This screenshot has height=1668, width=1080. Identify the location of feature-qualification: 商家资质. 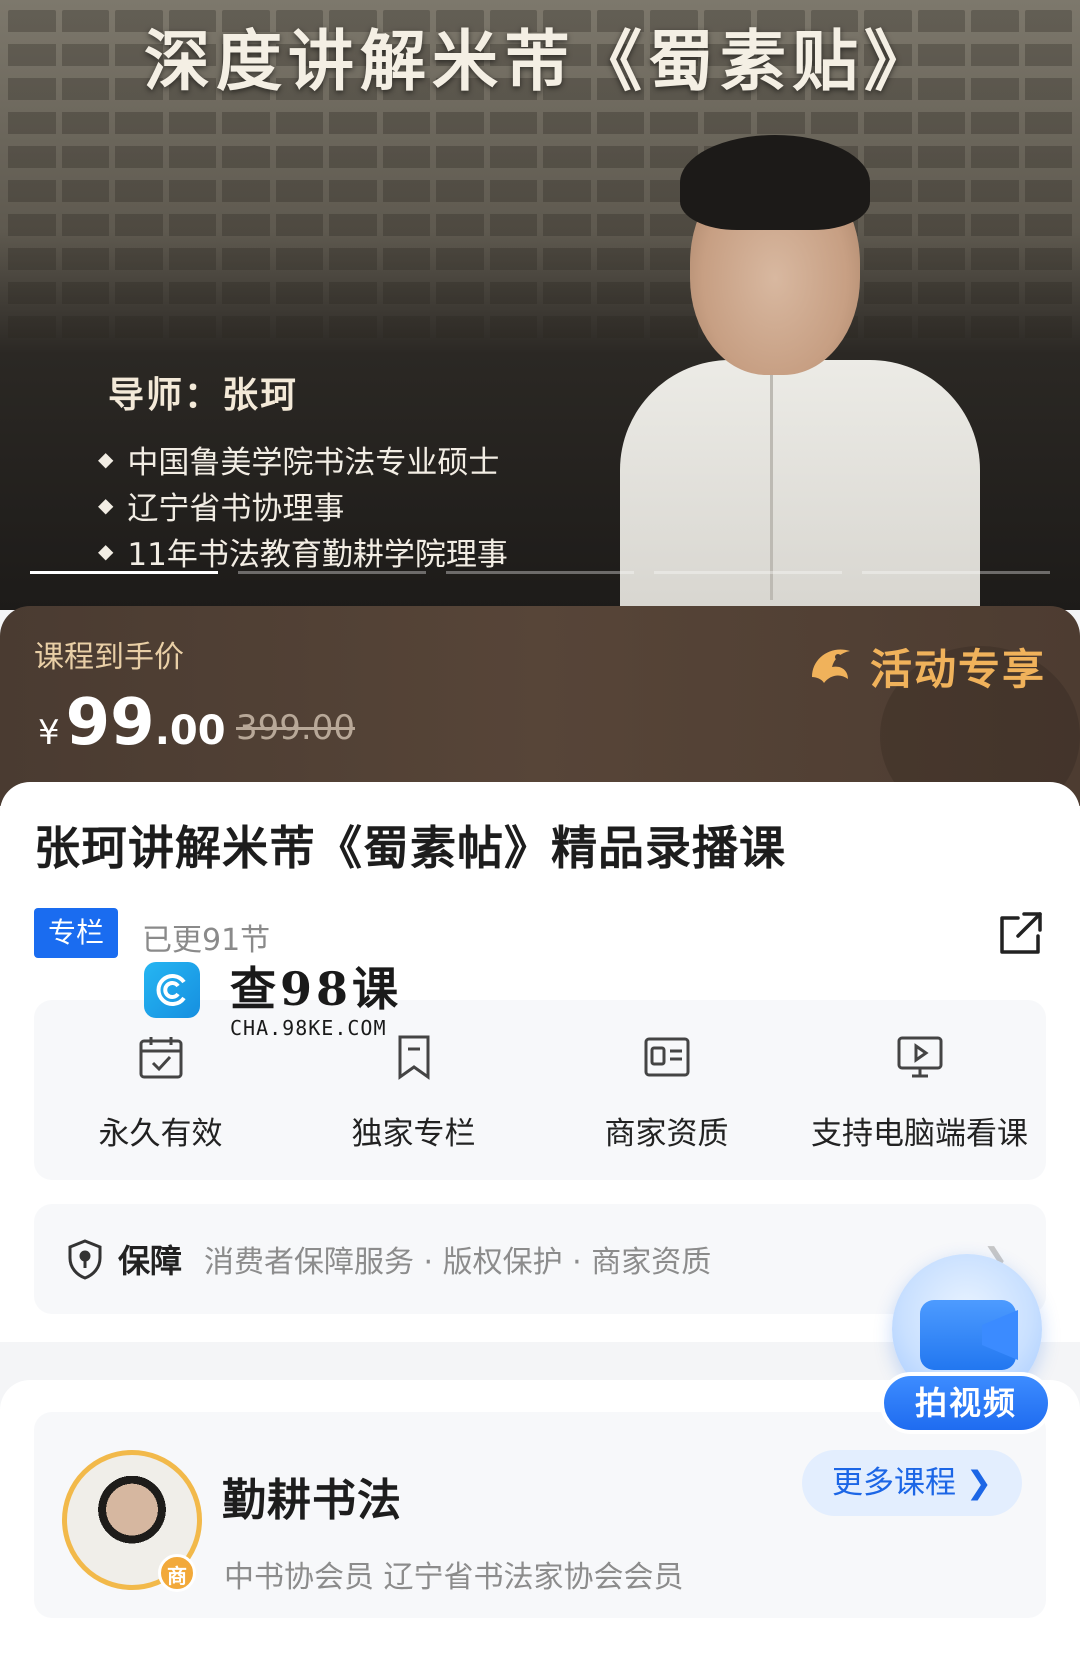
(666, 1090).